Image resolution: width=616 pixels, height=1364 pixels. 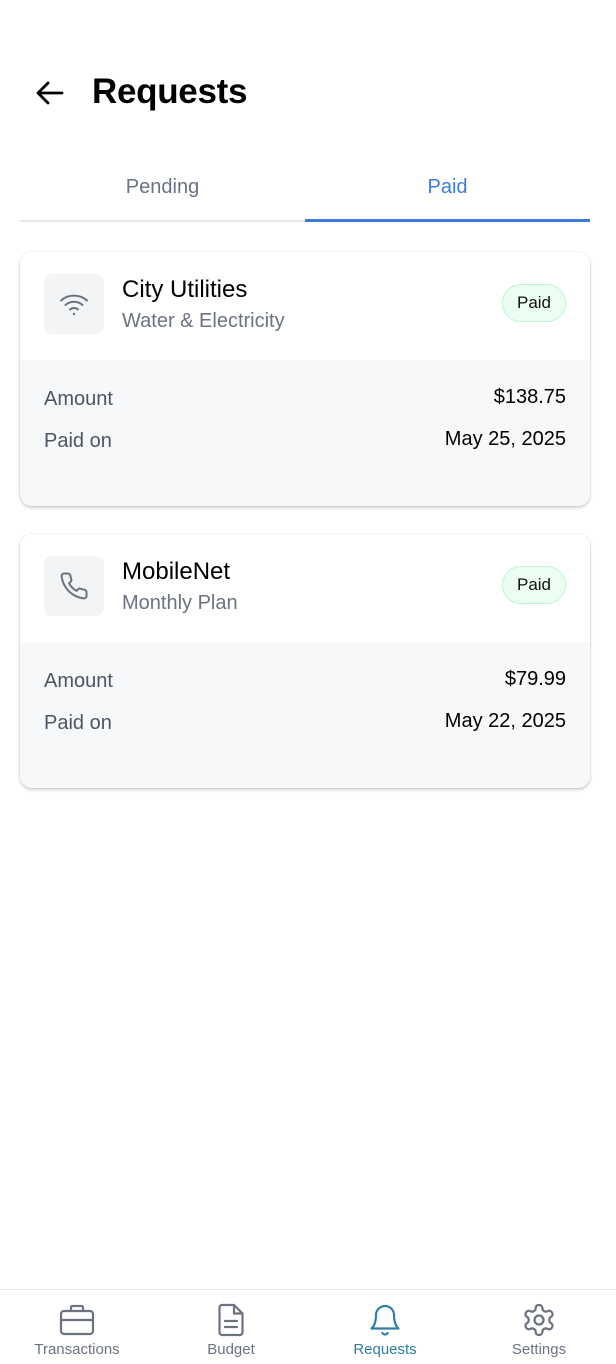 I want to click on amount-value: $138.75, so click(x=529, y=397).